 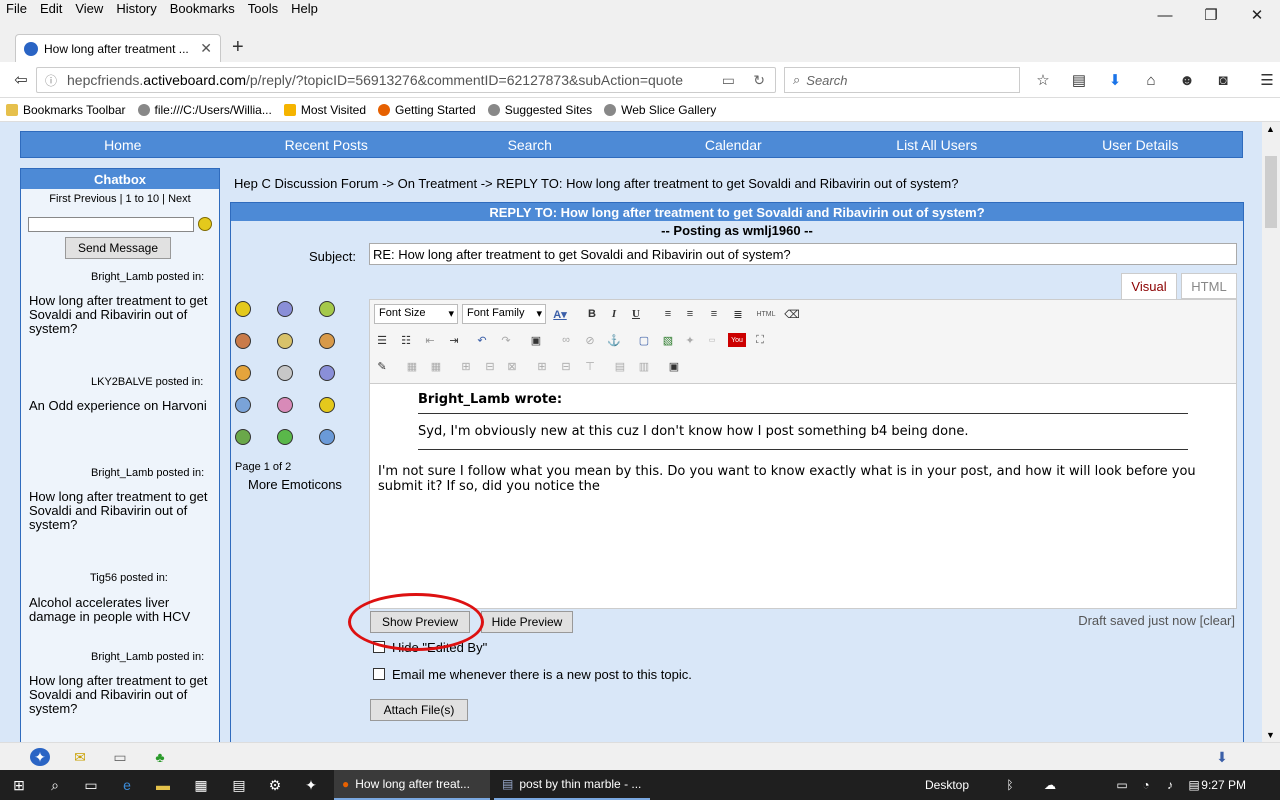 I want to click on anchor-icon: ⚓, so click(x=614, y=340).